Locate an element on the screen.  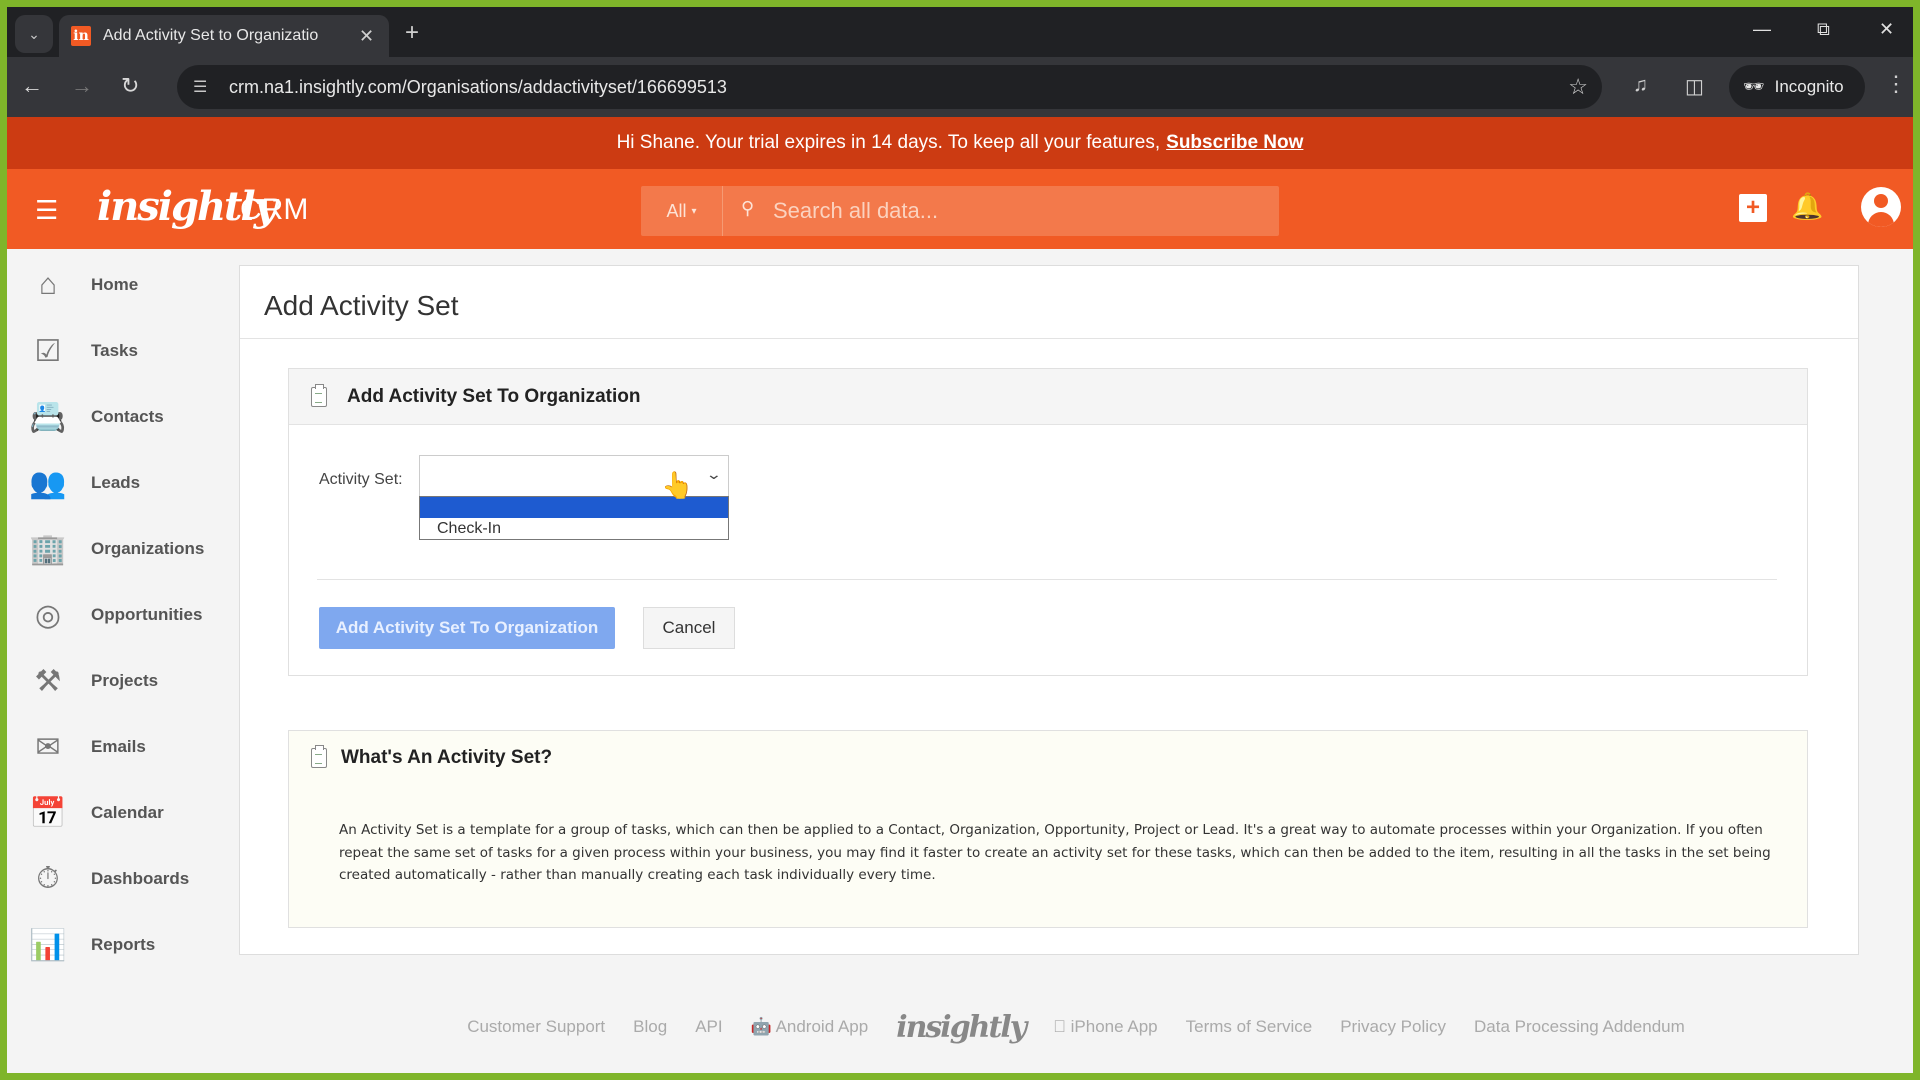
site-settings-icon: ☰ is located at coordinates (200, 87).